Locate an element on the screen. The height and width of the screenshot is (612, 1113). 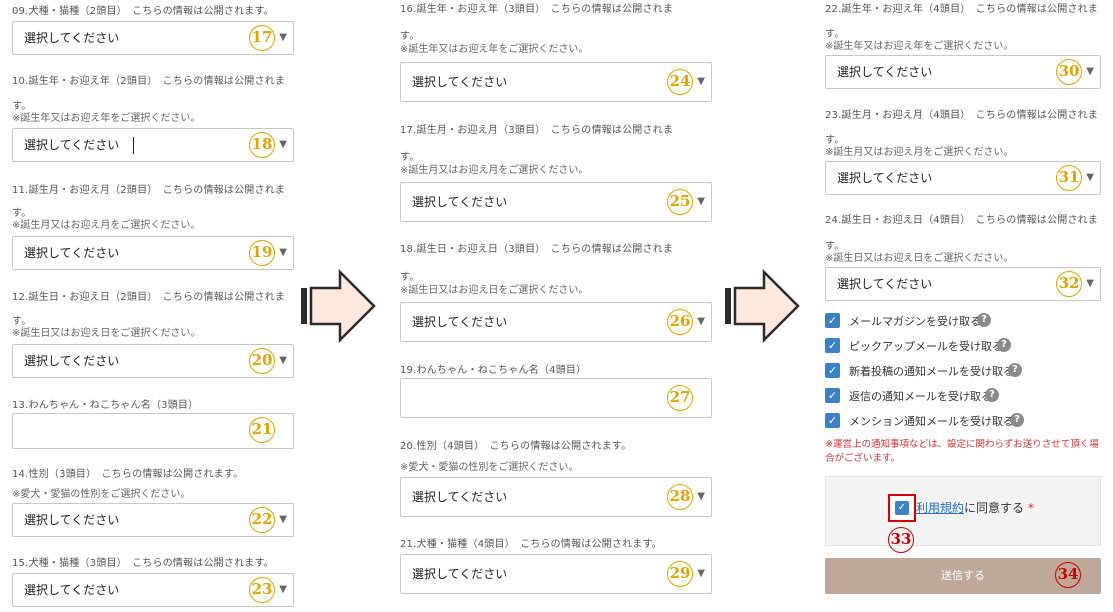
gender-3-select: 選択してください 22 ▼ is located at coordinates (153, 520).